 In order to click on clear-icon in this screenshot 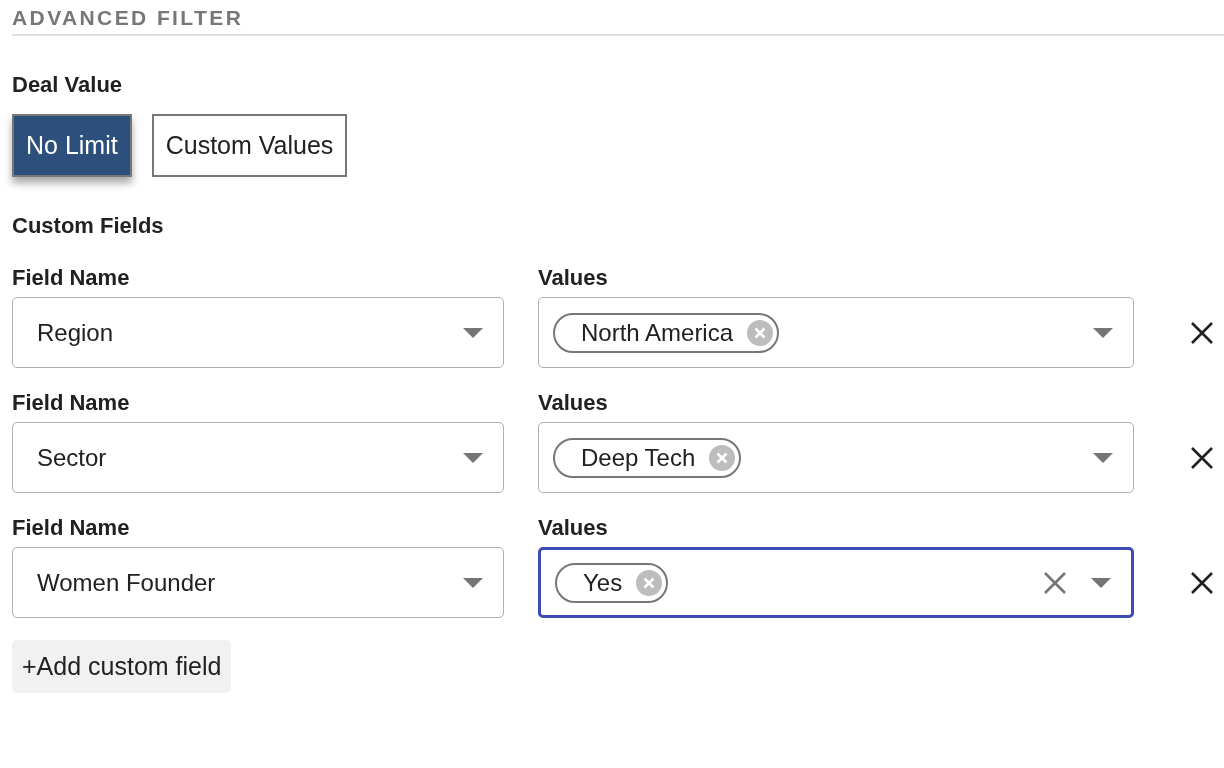, I will do `click(1055, 582)`.